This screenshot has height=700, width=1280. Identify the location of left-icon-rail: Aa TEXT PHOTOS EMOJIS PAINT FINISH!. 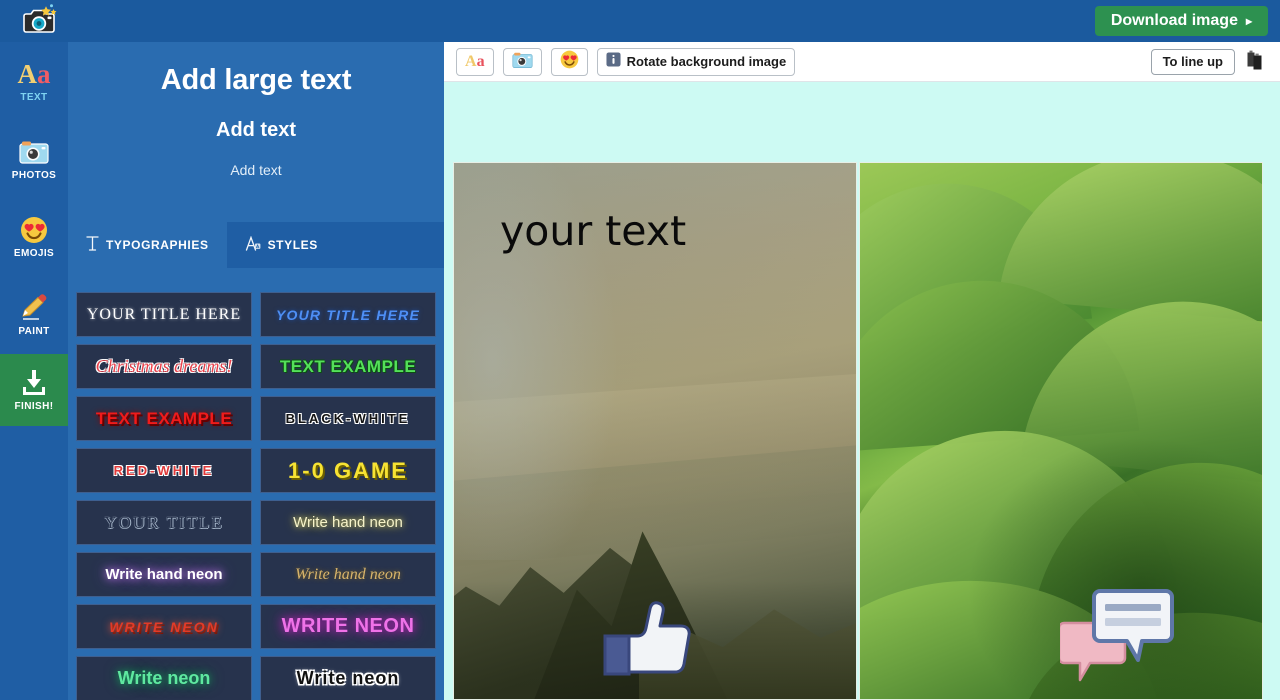
(34, 371).